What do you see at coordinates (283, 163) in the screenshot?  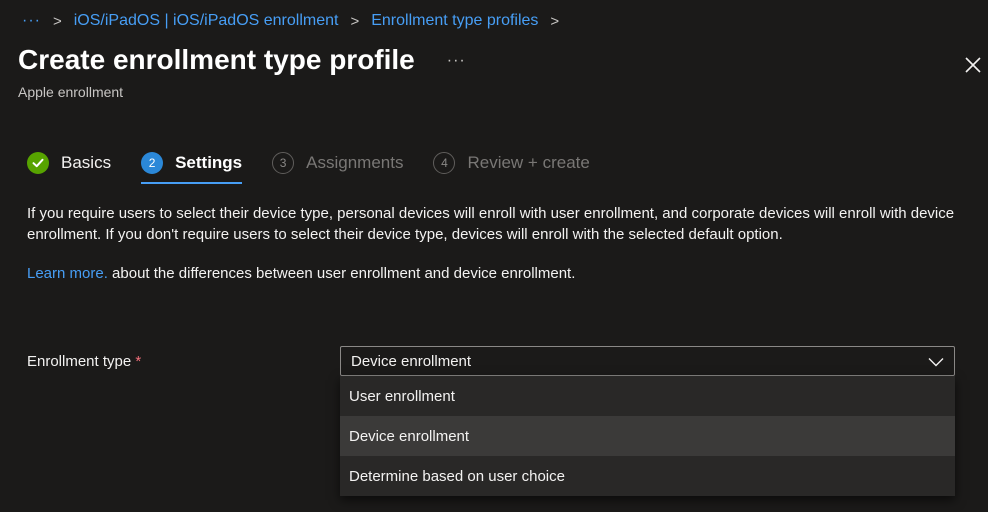 I see `step-number-badge: 3` at bounding box center [283, 163].